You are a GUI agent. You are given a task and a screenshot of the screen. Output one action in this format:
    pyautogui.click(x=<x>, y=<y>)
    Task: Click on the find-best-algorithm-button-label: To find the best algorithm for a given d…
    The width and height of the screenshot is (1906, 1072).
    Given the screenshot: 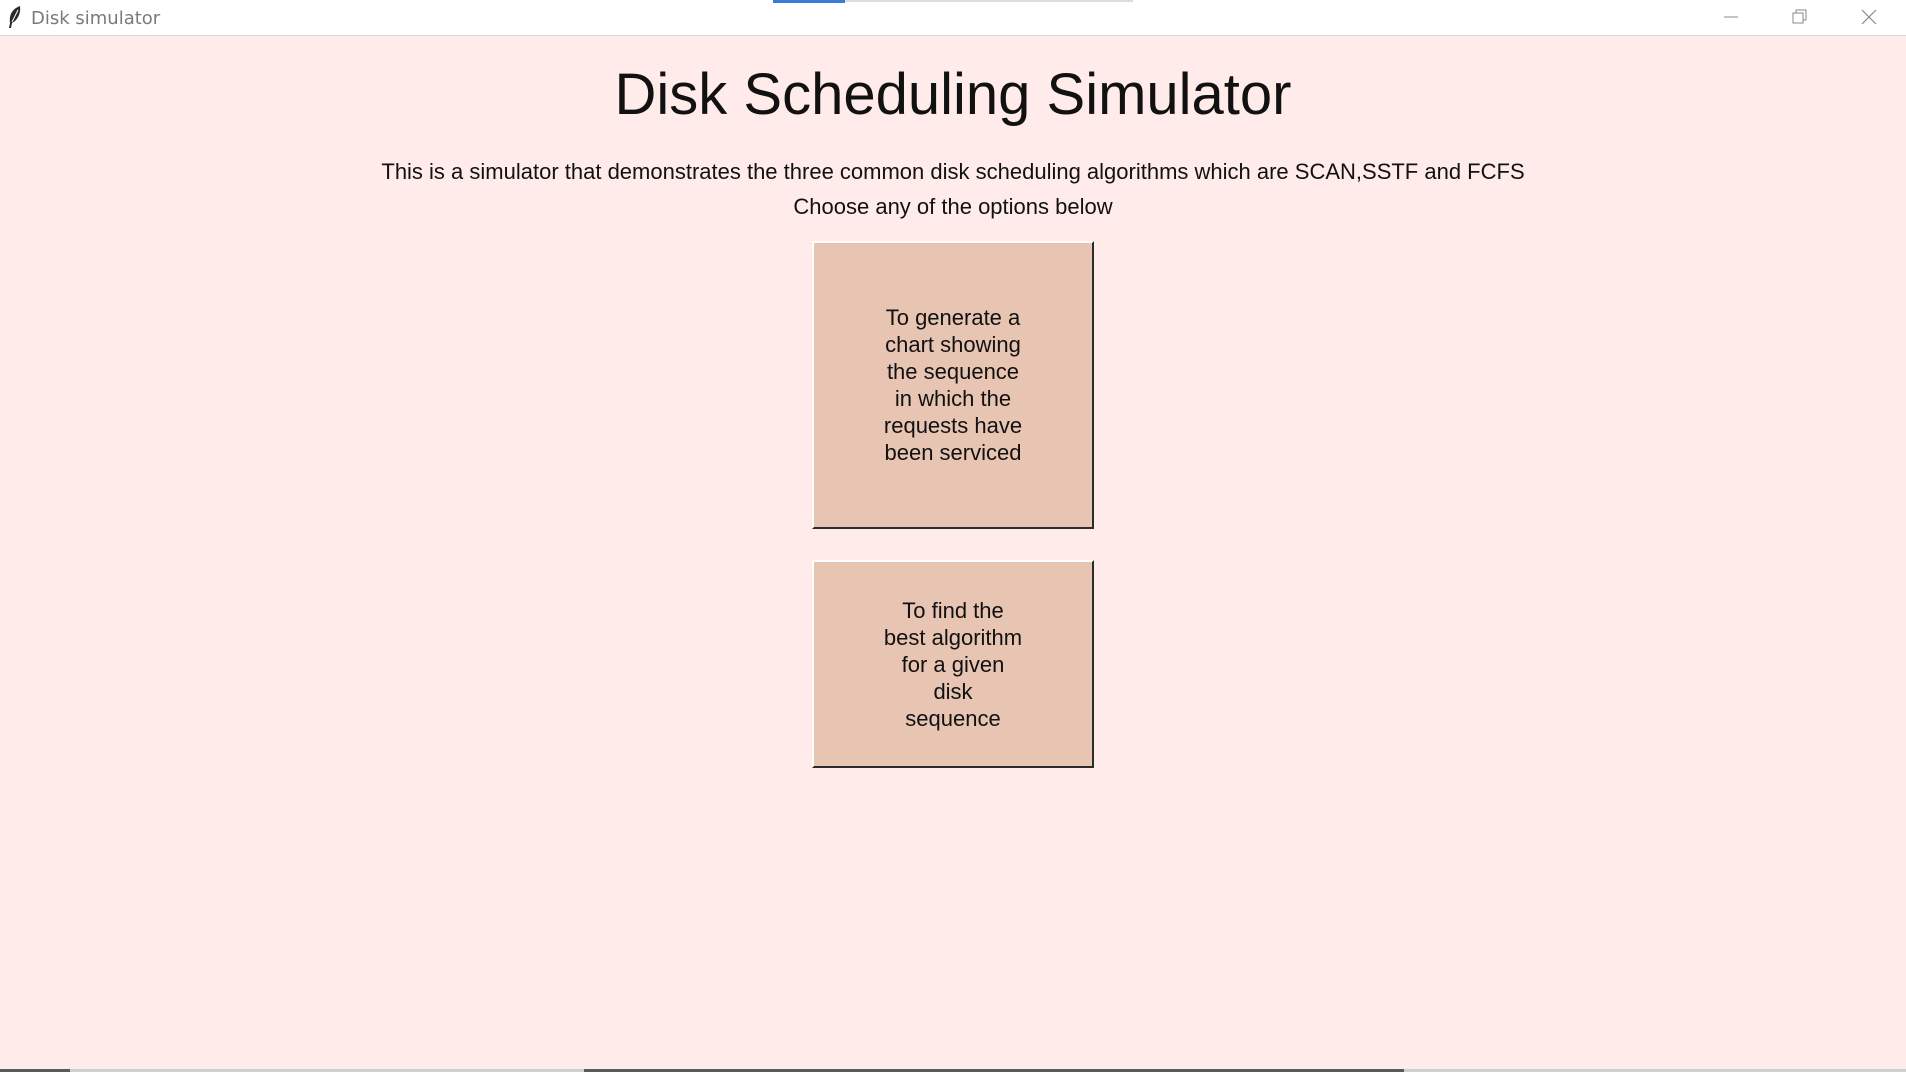 What is the action you would take?
    pyautogui.click(x=953, y=664)
    